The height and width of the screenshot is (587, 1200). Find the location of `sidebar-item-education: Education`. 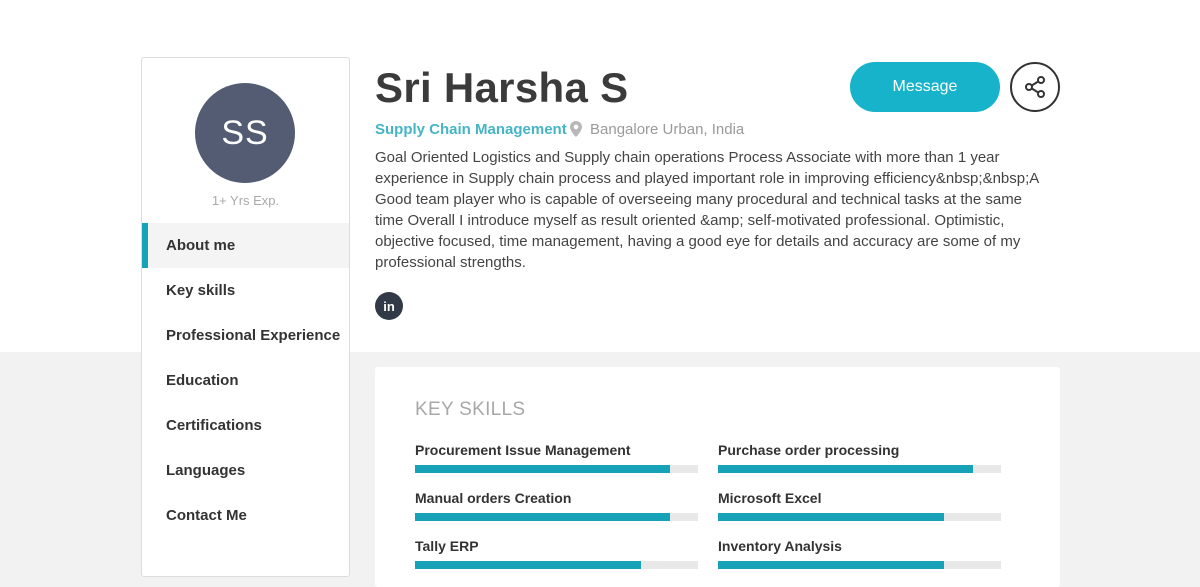

sidebar-item-education: Education is located at coordinates (245, 380).